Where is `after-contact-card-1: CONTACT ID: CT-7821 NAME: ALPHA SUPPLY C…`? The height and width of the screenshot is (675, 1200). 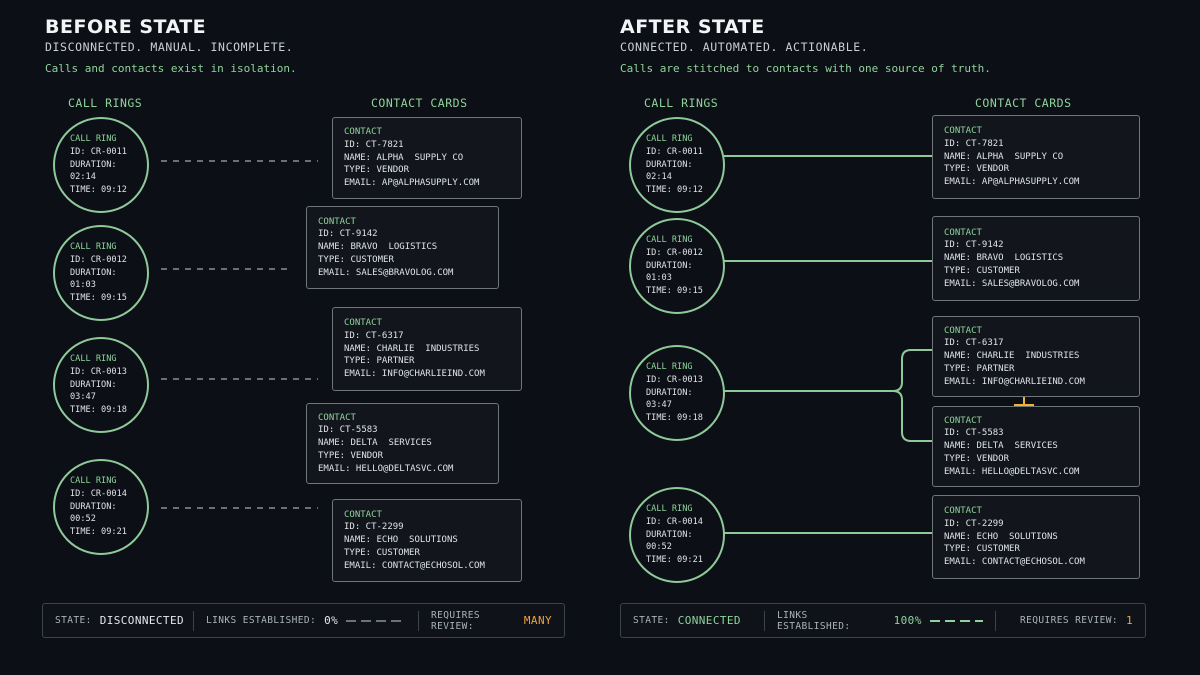 after-contact-card-1: CONTACT ID: CT-7821 NAME: ALPHA SUPPLY C… is located at coordinates (1036, 157).